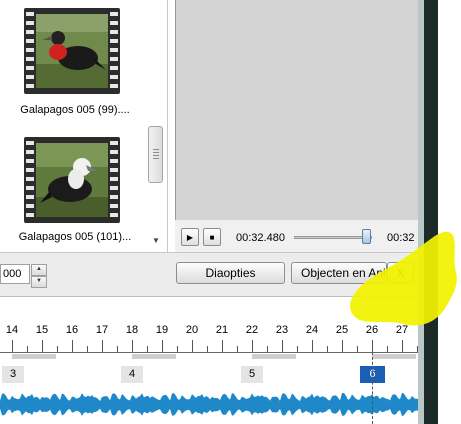 This screenshot has width=461, height=424. Describe the element at coordinates (252, 330) in the screenshot. I see `ruler-label: 22` at that location.